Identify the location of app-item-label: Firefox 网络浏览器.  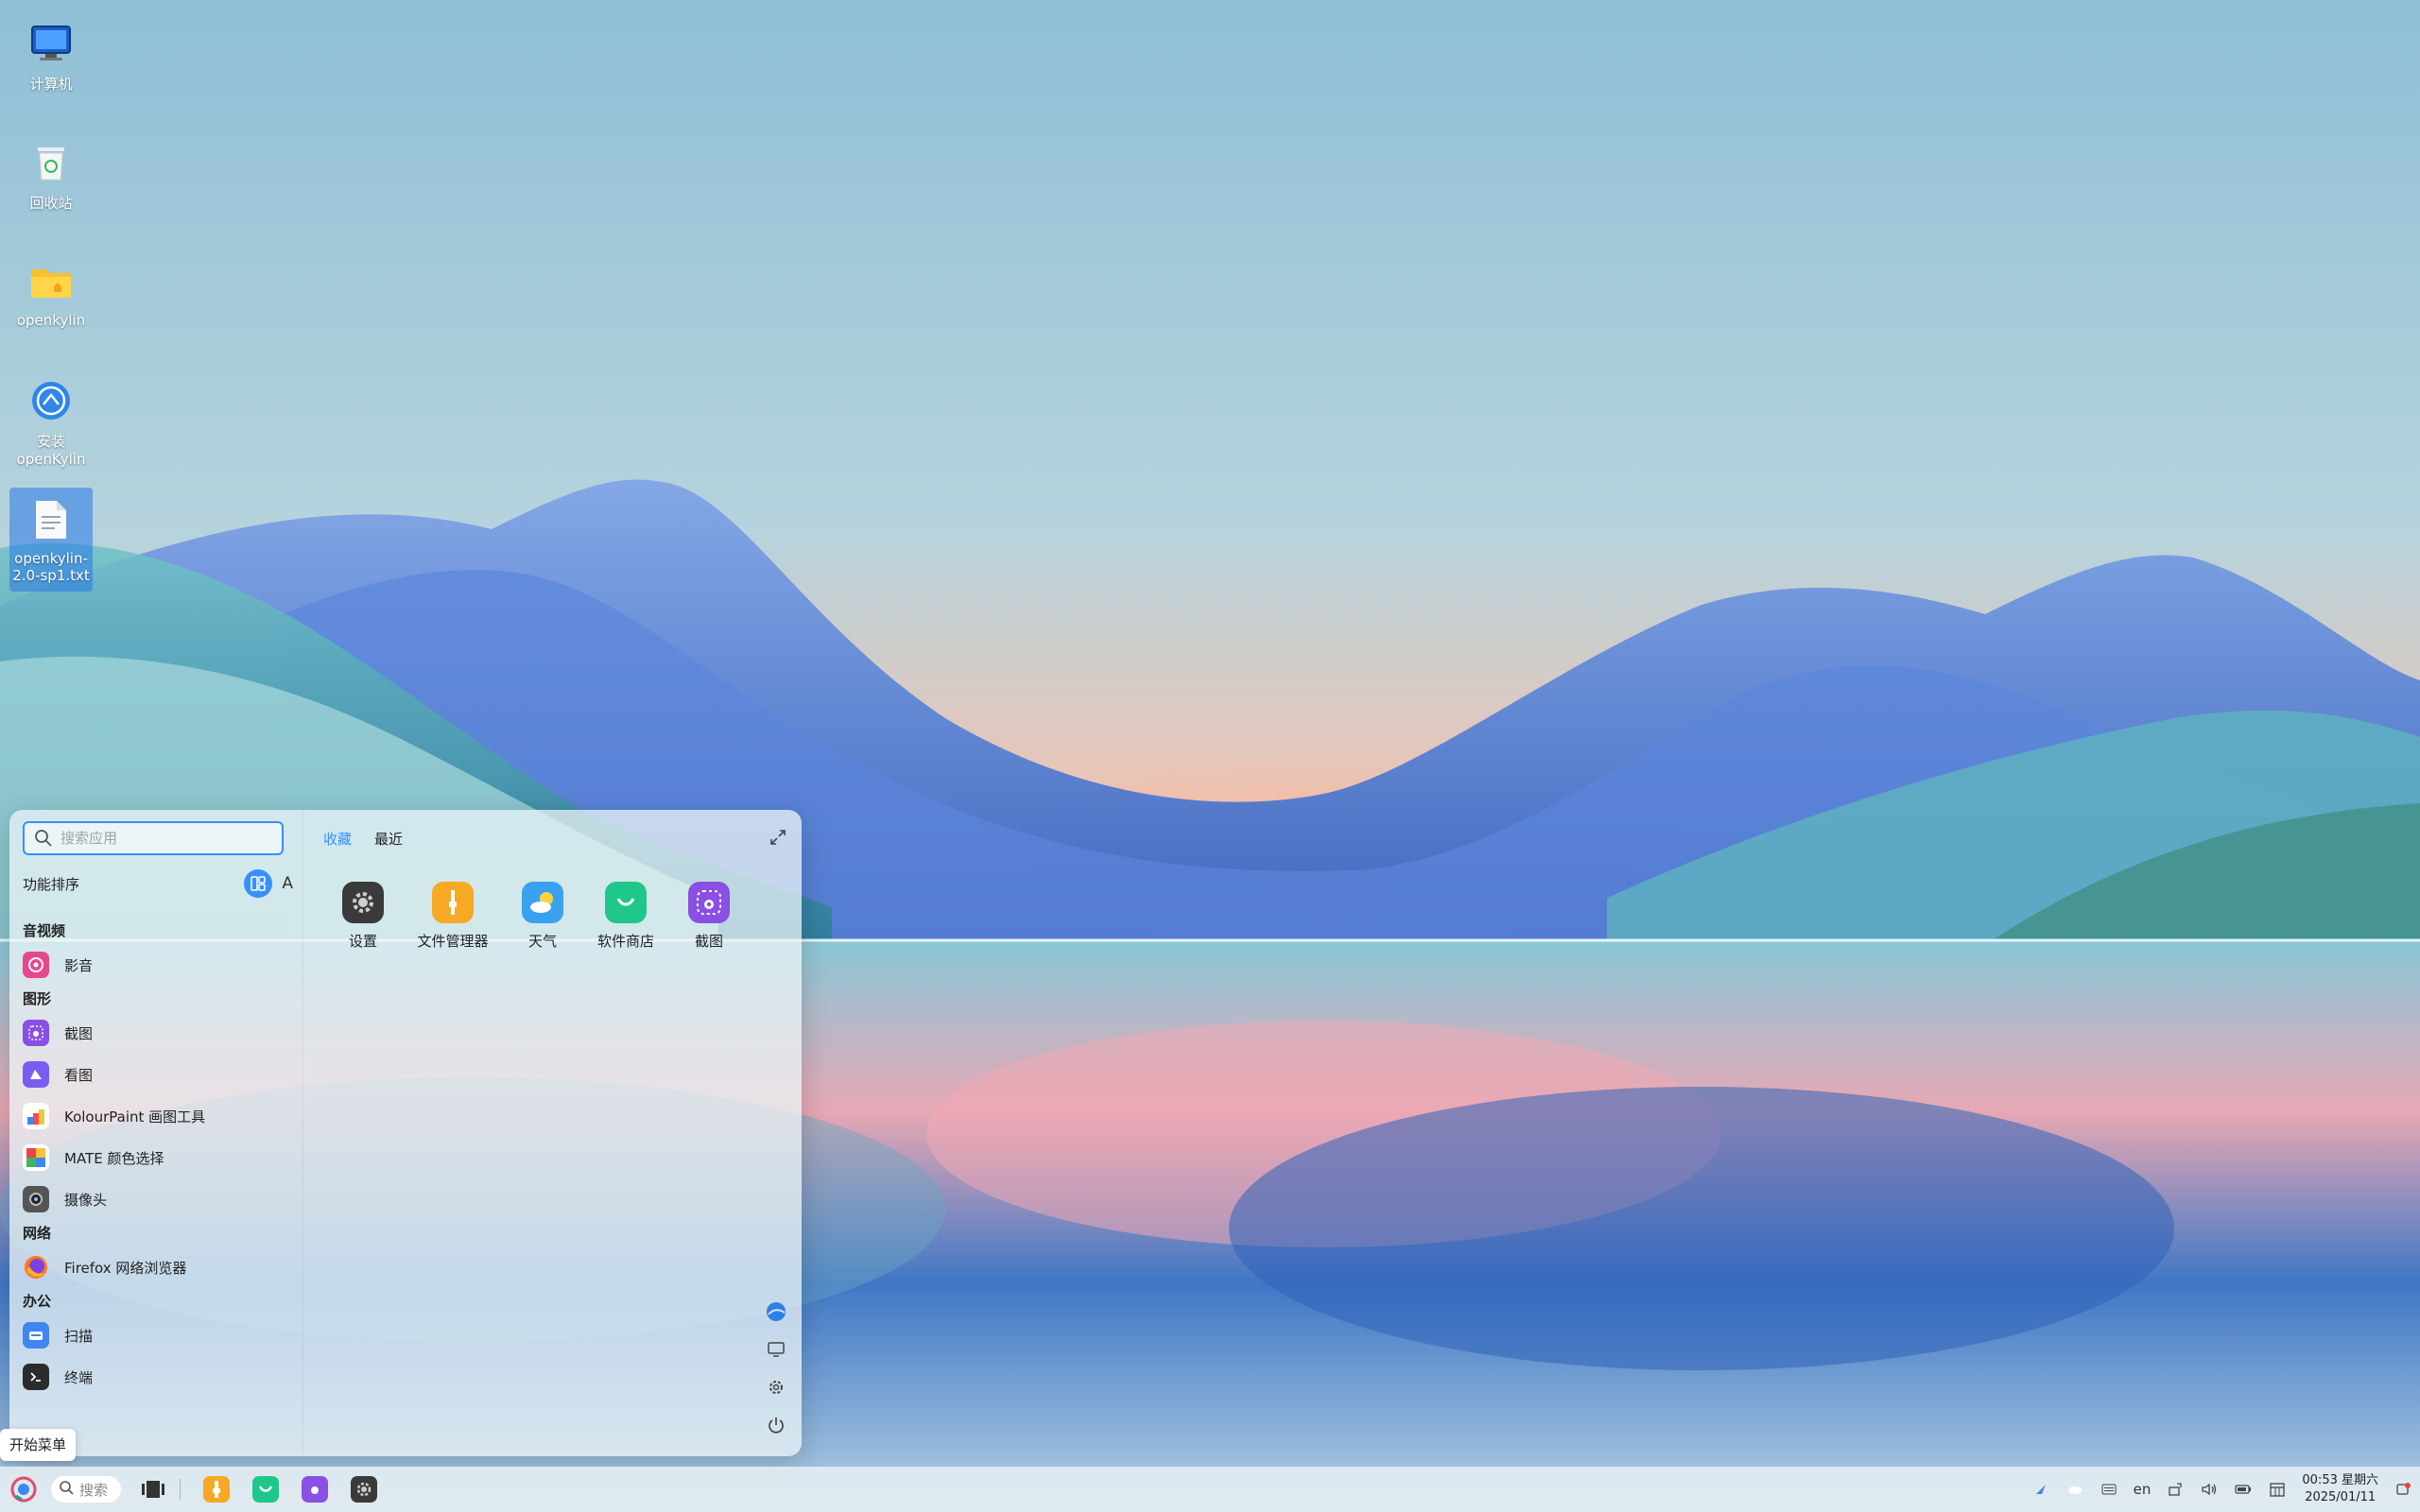
(125, 1268).